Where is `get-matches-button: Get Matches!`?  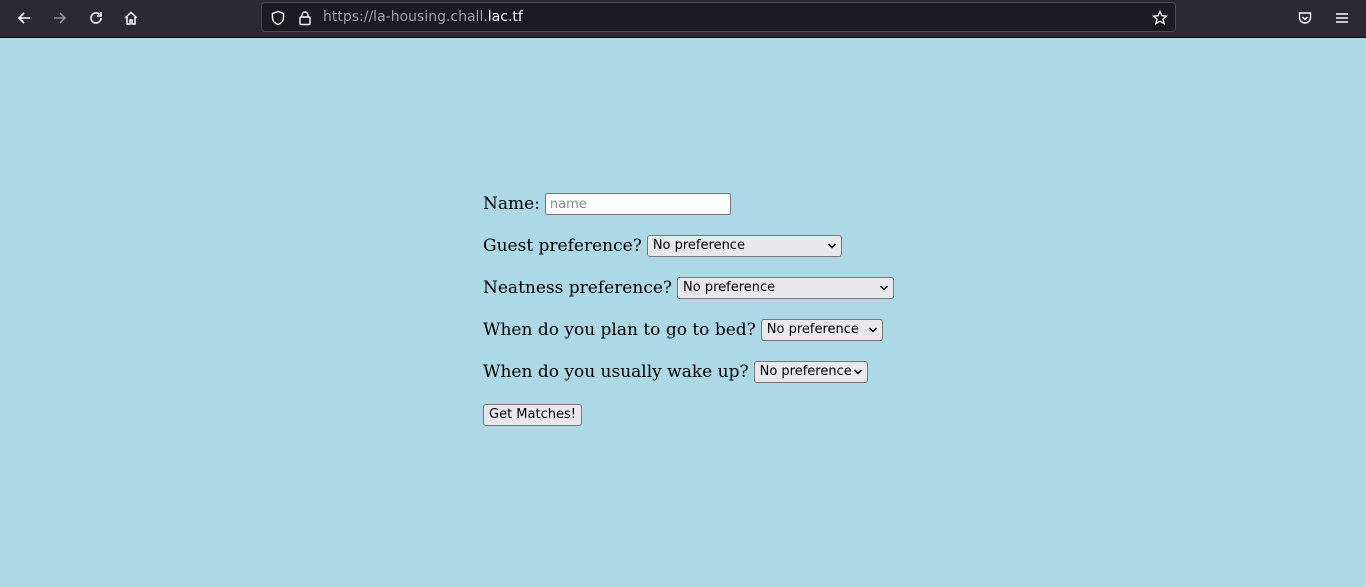
get-matches-button: Get Matches! is located at coordinates (532, 415).